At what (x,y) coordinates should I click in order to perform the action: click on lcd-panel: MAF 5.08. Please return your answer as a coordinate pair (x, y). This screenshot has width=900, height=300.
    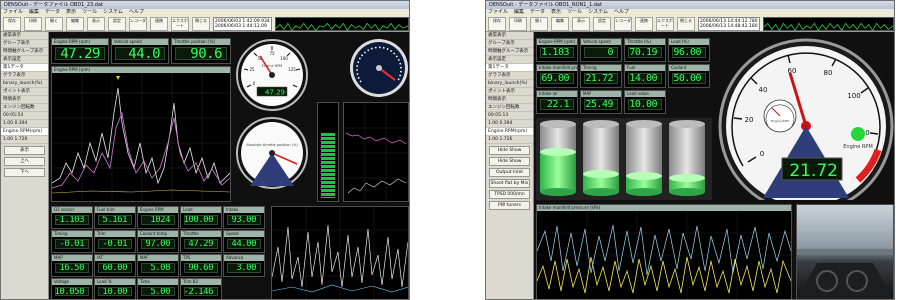
    Looking at the image, I should click on (158, 265).